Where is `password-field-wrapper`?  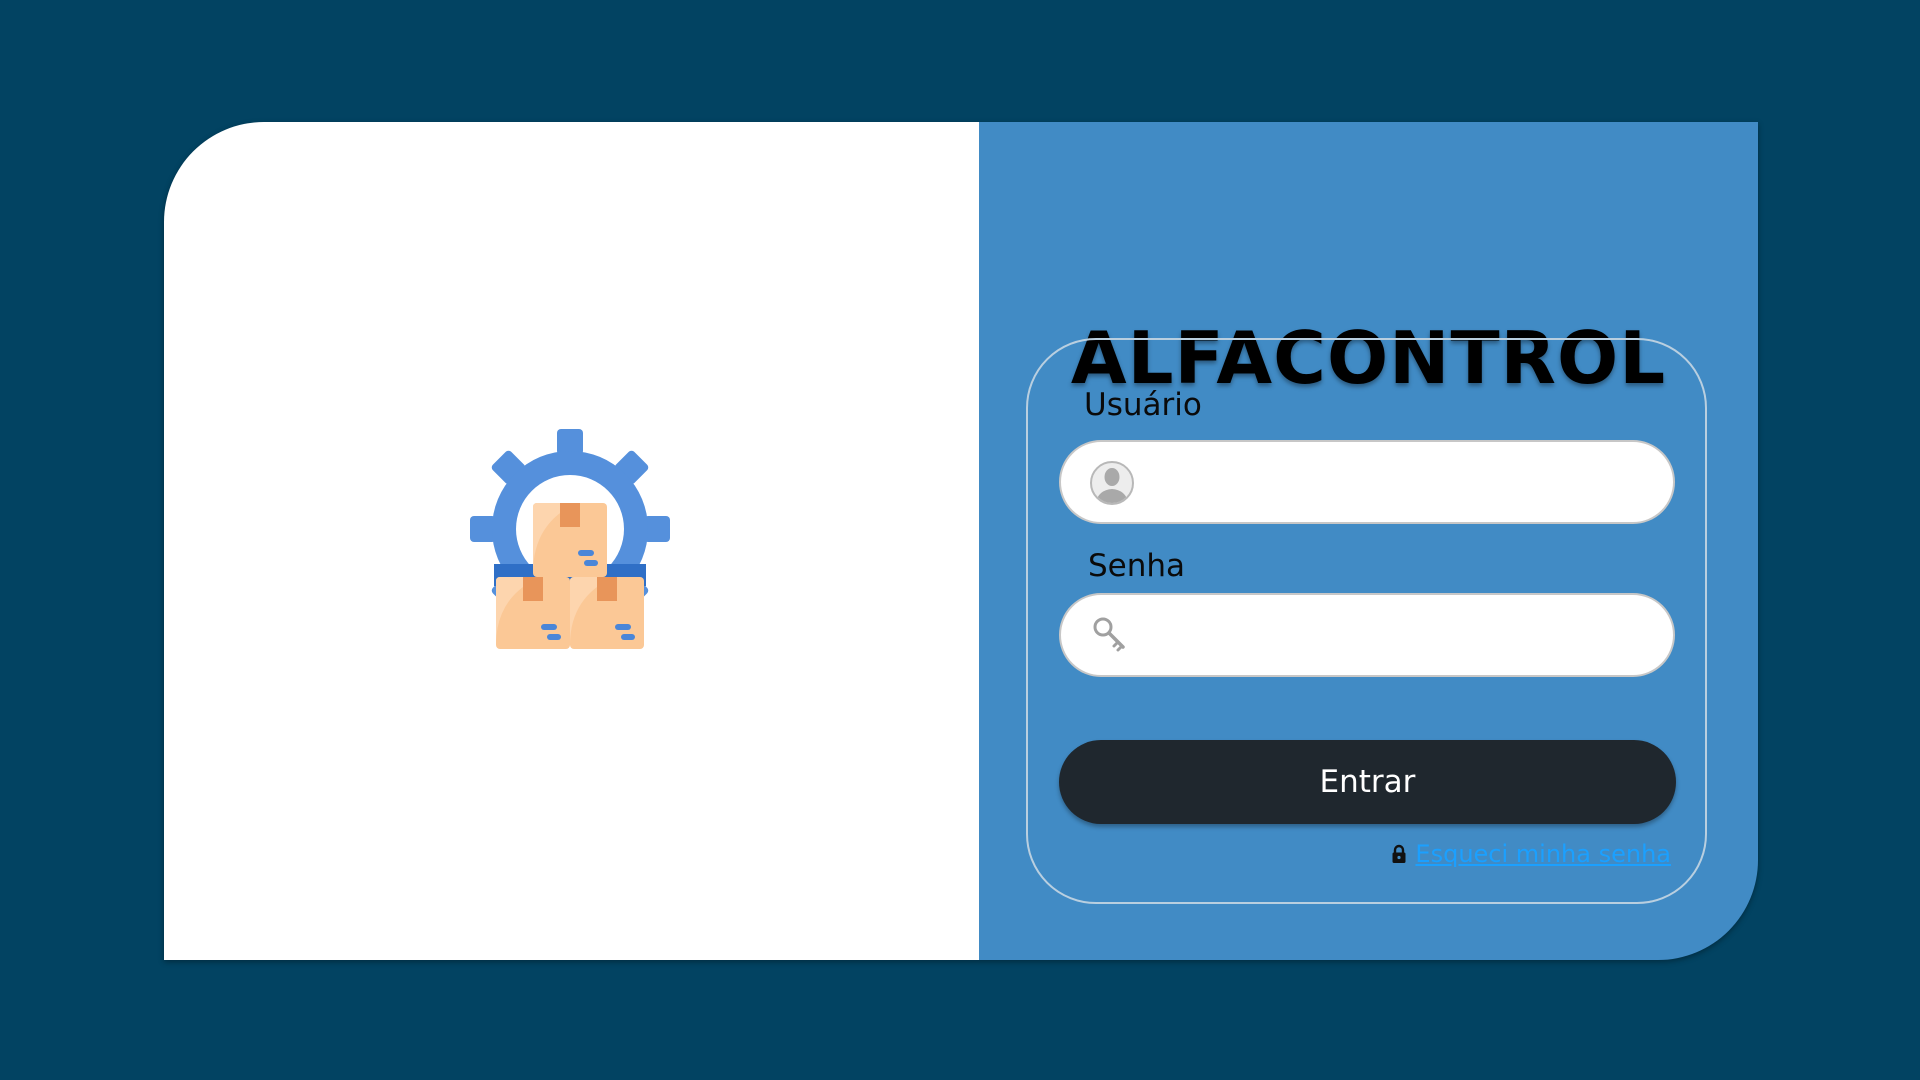
password-field-wrapper is located at coordinates (1367, 635).